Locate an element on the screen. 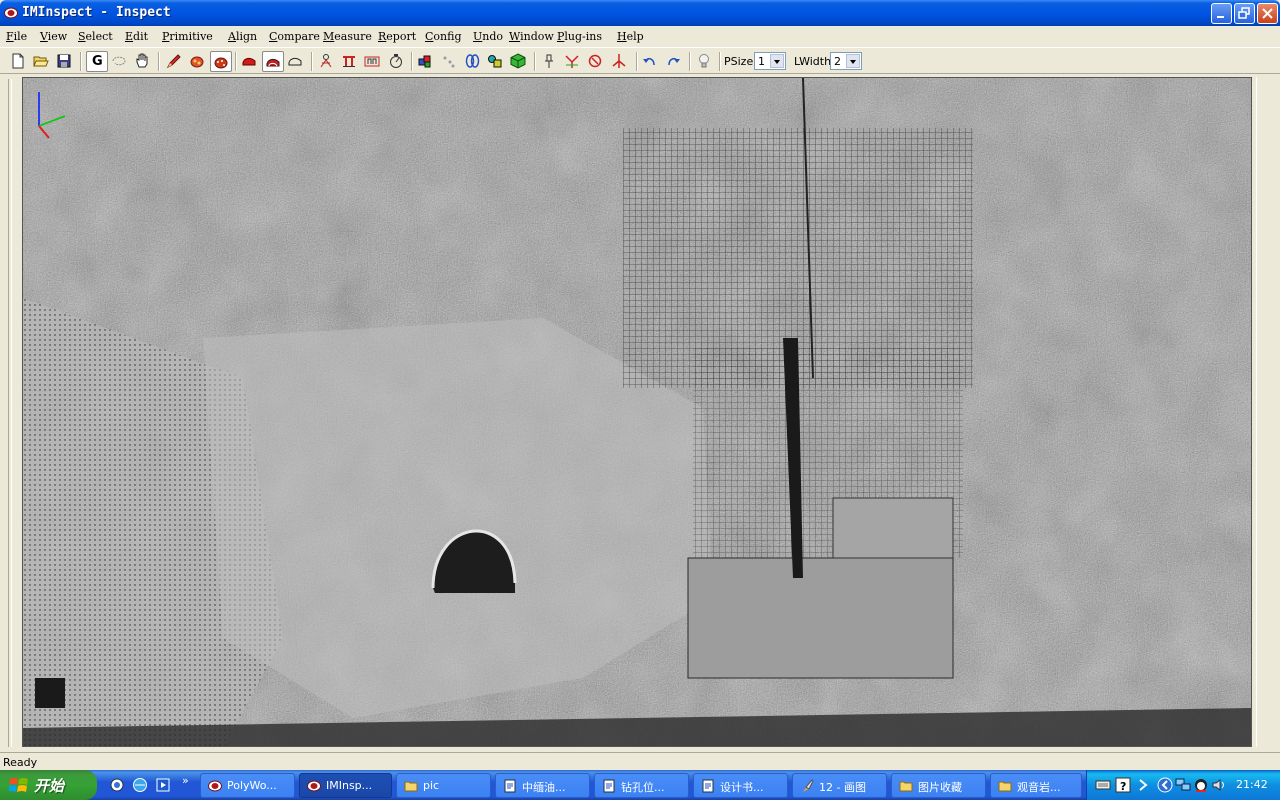 The height and width of the screenshot is (800, 1280). window-title: IMInspect - Inspect is located at coordinates (96, 12).